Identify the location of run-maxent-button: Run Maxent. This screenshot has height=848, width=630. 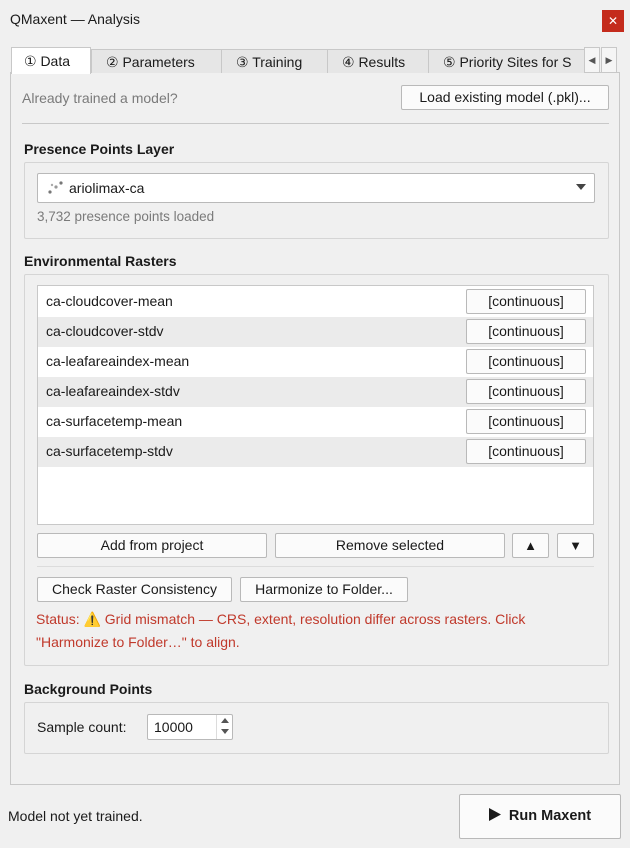
(540, 816).